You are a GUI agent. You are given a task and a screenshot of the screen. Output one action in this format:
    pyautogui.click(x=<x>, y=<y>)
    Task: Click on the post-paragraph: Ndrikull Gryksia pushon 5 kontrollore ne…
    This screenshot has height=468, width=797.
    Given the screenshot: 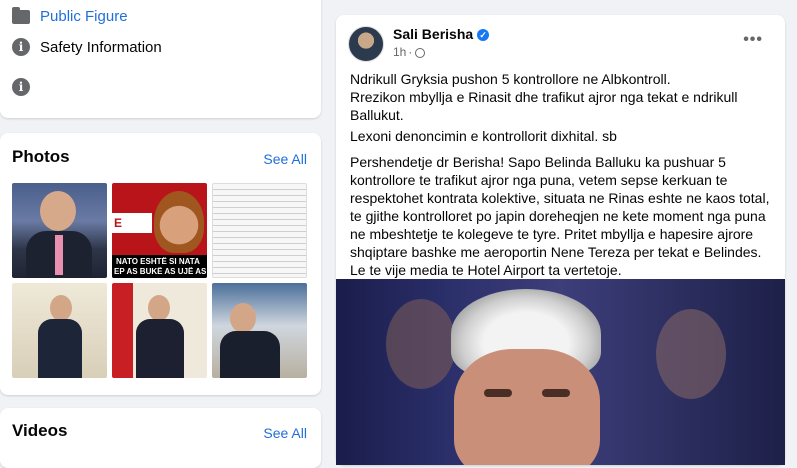 What is the action you would take?
    pyautogui.click(x=544, y=97)
    